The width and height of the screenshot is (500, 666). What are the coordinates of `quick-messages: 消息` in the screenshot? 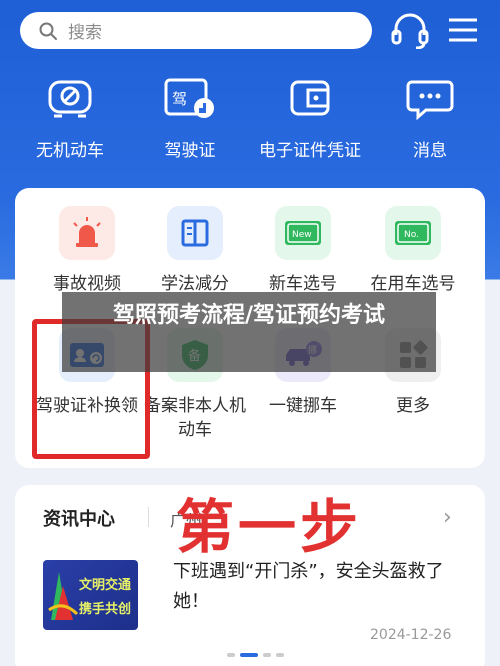 It's located at (430, 115).